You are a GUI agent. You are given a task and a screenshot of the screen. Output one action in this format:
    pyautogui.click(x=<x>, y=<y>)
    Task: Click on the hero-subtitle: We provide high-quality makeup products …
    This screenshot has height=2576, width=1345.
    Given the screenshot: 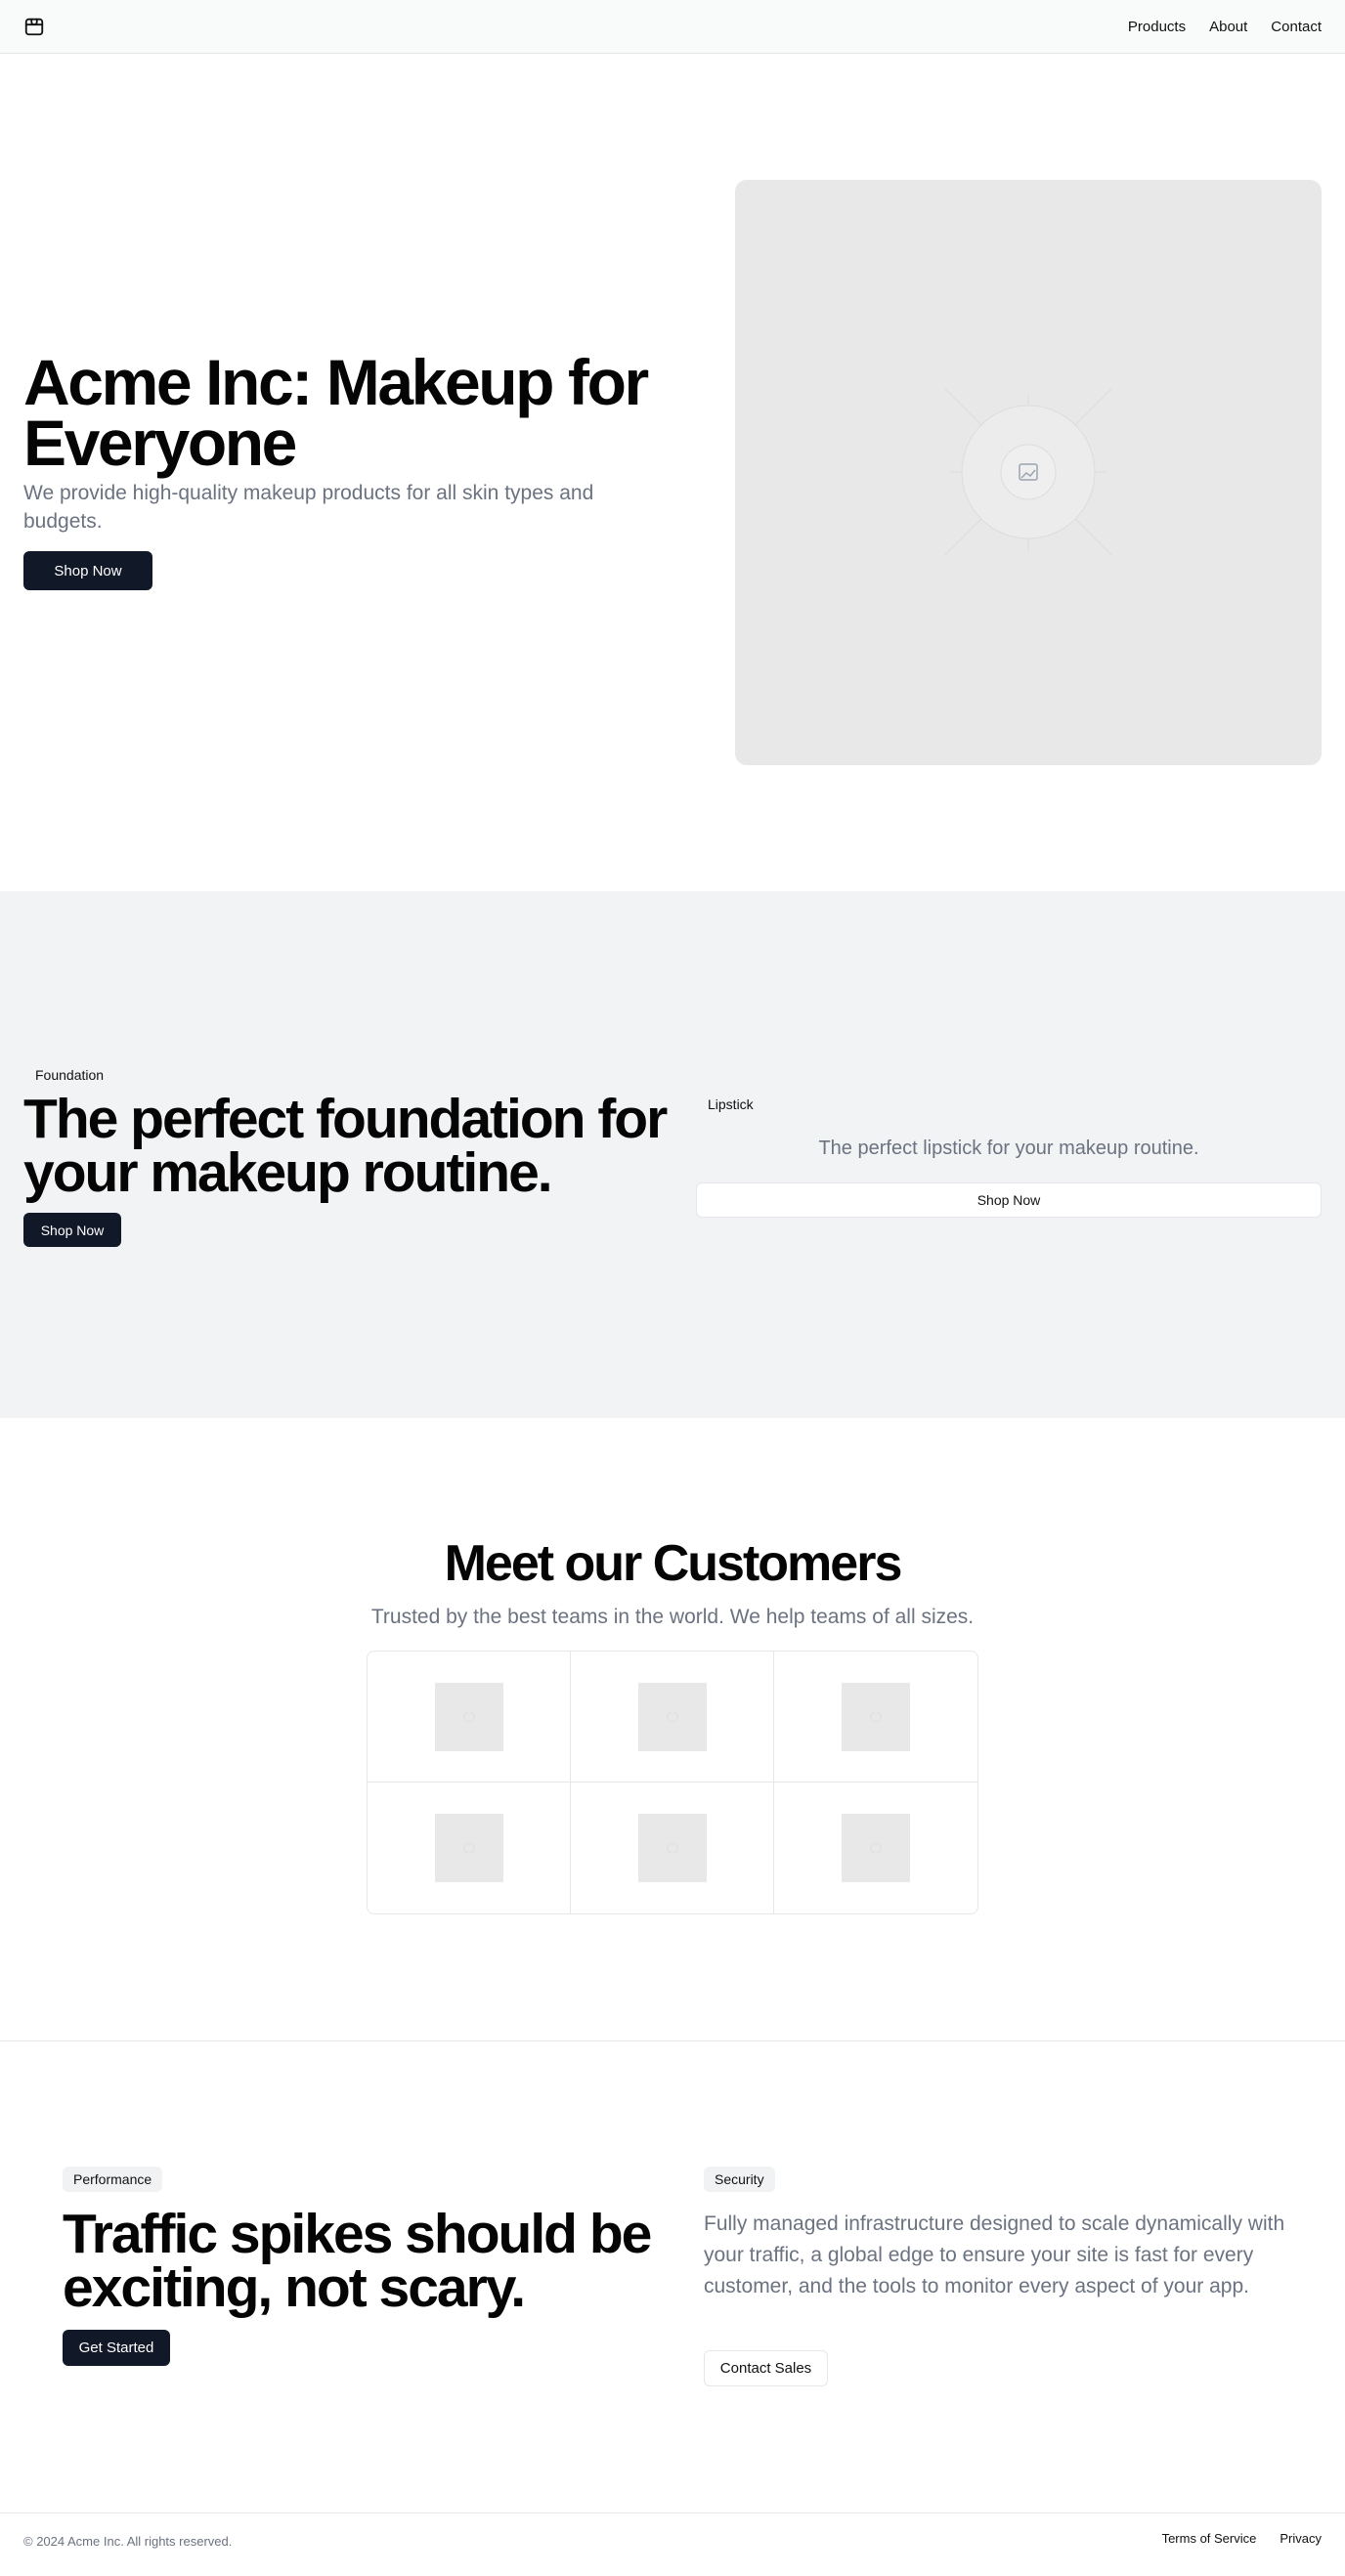 What is the action you would take?
    pyautogui.click(x=309, y=508)
    